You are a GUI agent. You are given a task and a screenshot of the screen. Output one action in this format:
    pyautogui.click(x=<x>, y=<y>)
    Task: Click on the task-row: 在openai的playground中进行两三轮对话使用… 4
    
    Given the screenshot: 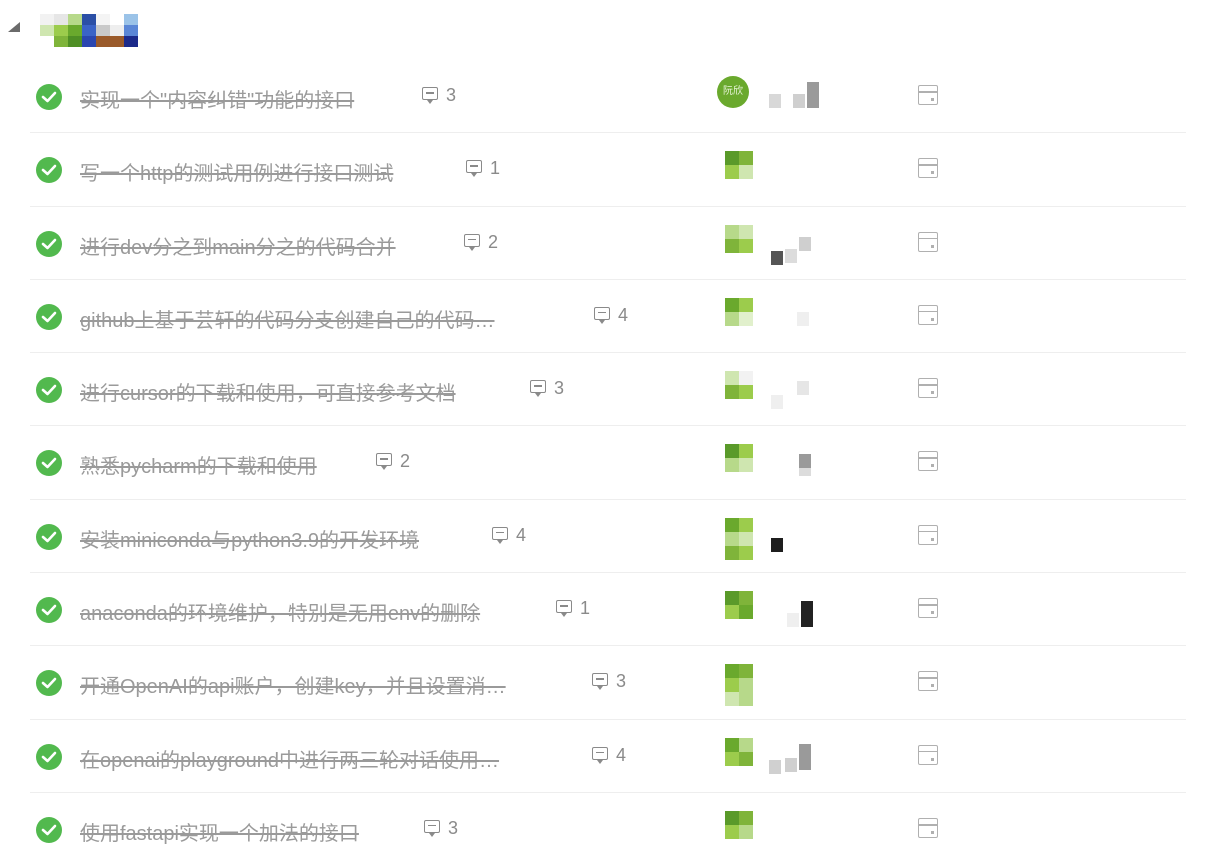 What is the action you would take?
    pyautogui.click(x=608, y=756)
    